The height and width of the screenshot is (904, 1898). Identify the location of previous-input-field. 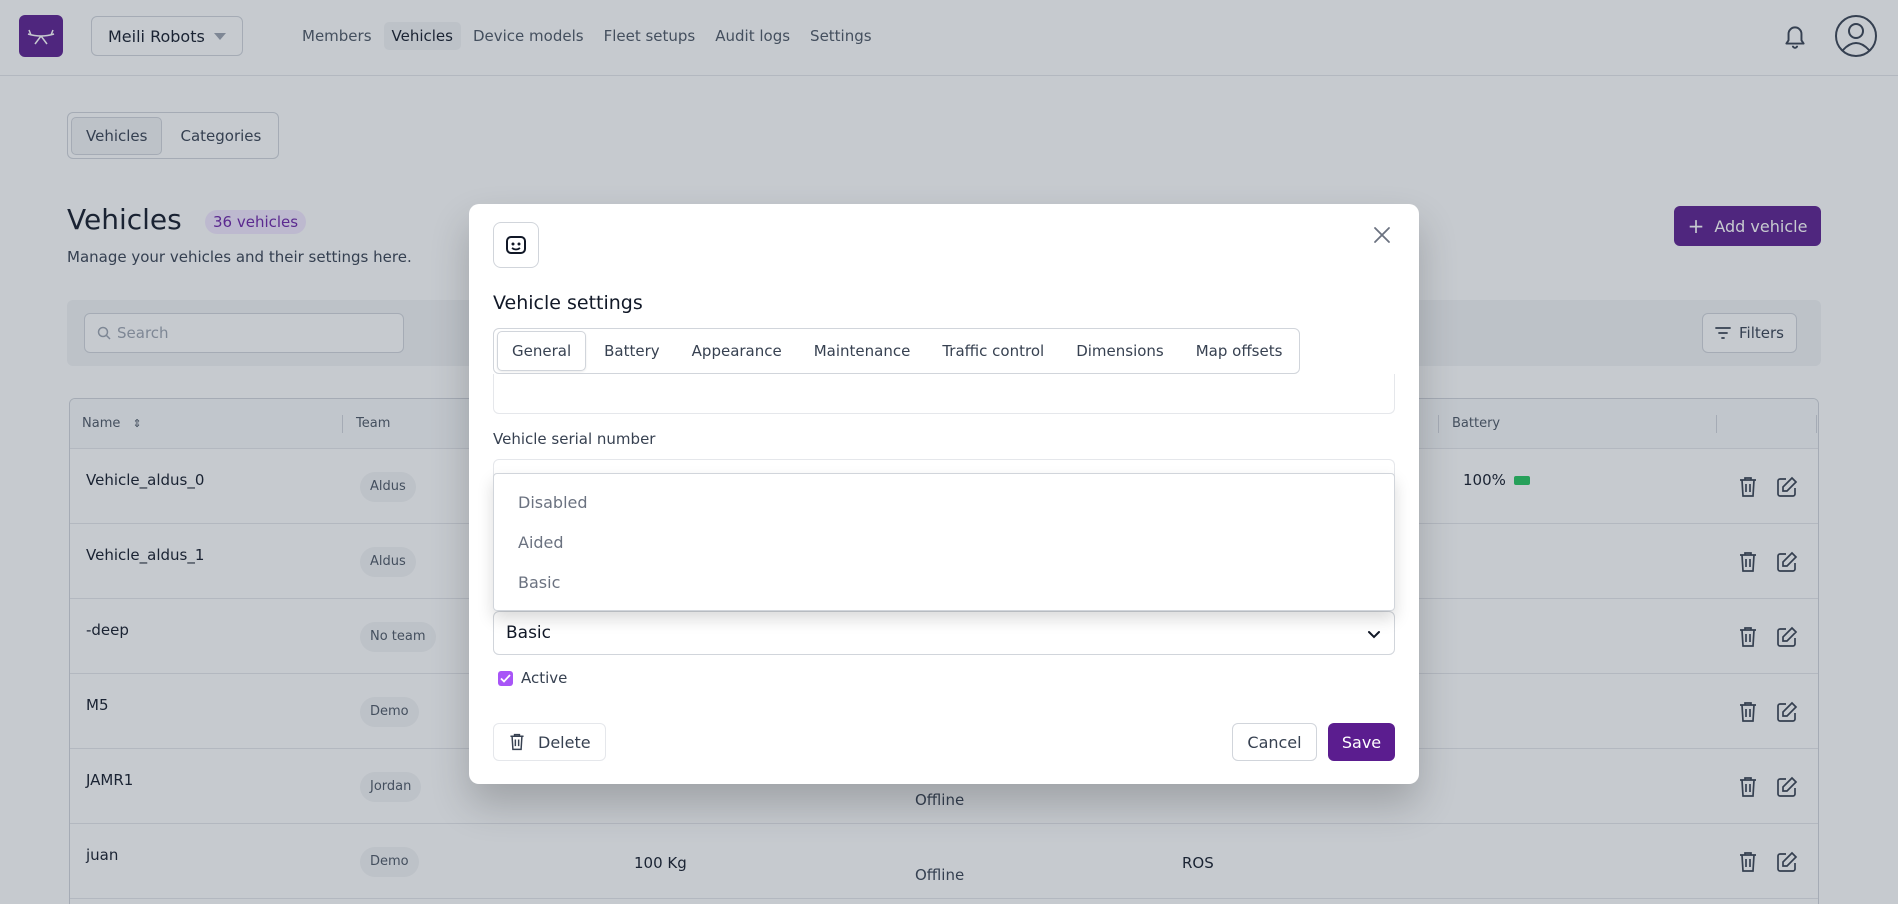
(944, 394).